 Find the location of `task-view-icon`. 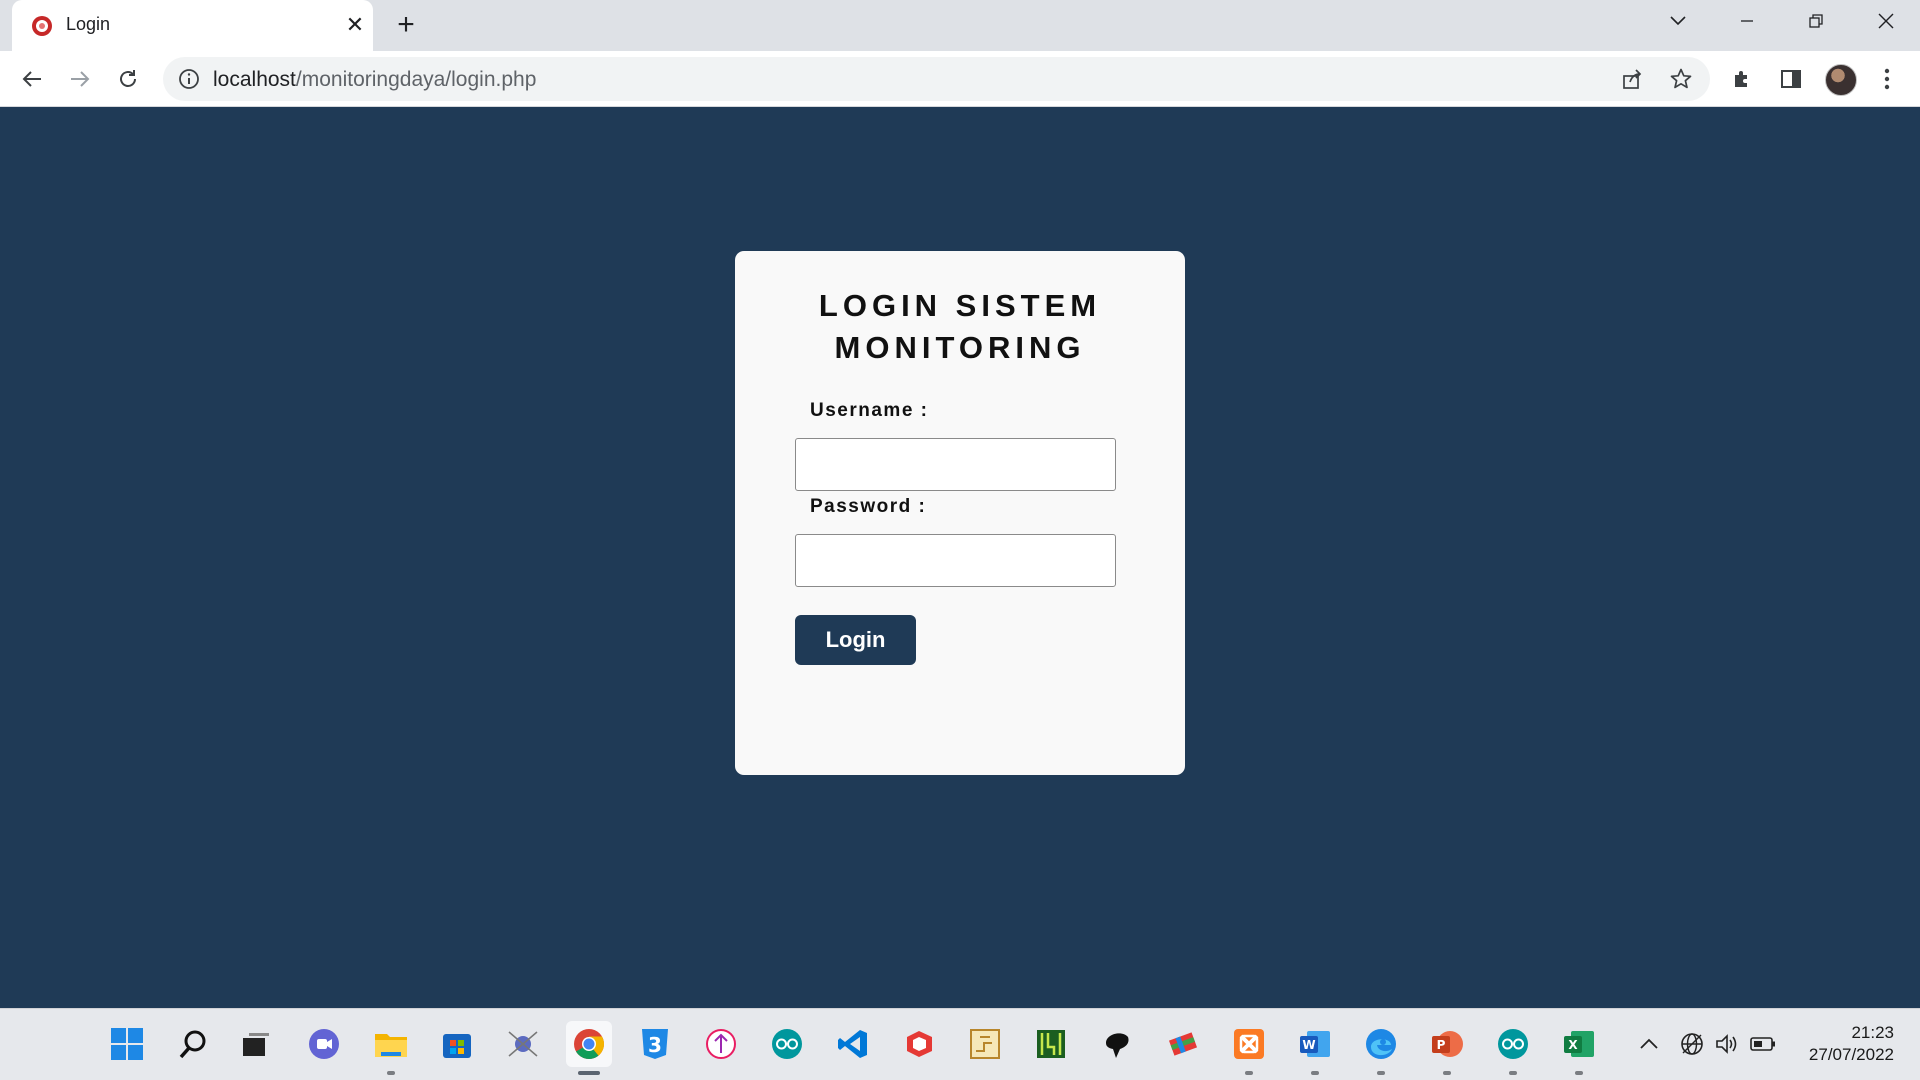

task-view-icon is located at coordinates (256, 1044).